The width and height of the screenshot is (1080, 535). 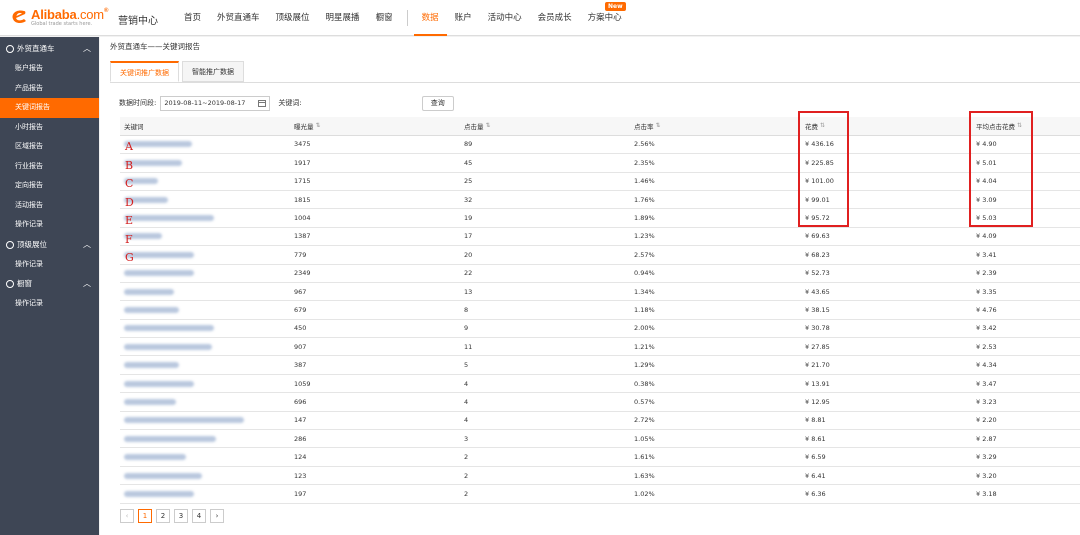 What do you see at coordinates (600, 182) in the screenshot?
I see `table-row: 1715 25 1.46% ¥ 101.00 ¥ 4.04` at bounding box center [600, 182].